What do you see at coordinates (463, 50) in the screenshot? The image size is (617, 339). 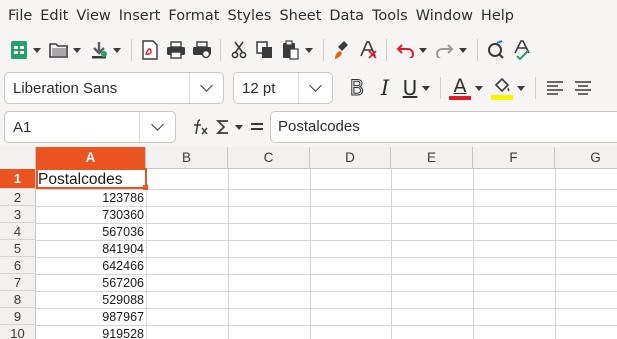 I see `redo-dropdown` at bounding box center [463, 50].